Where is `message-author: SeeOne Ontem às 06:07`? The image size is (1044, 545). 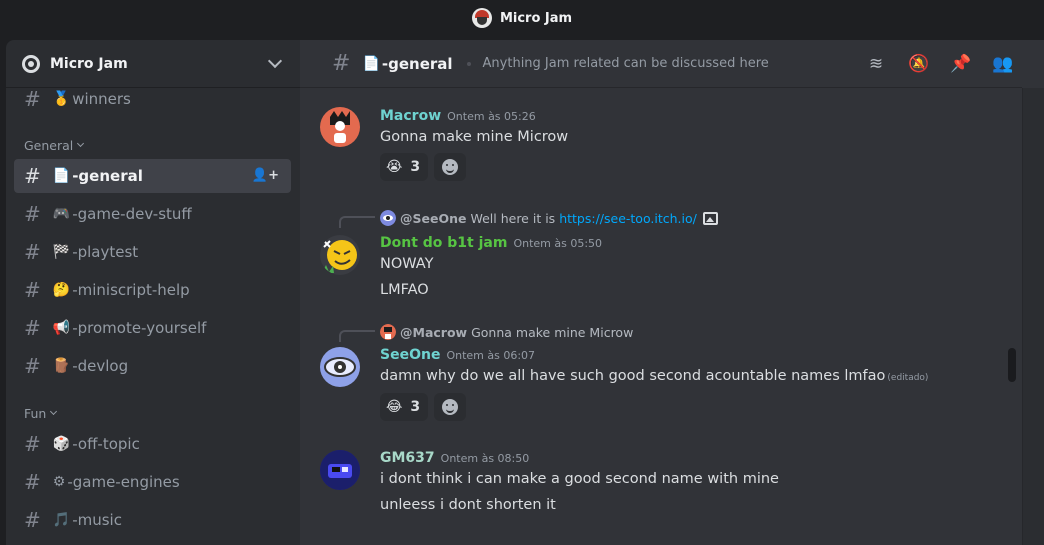
message-author: SeeOne Ontem às 06:07 is located at coordinates (457, 355).